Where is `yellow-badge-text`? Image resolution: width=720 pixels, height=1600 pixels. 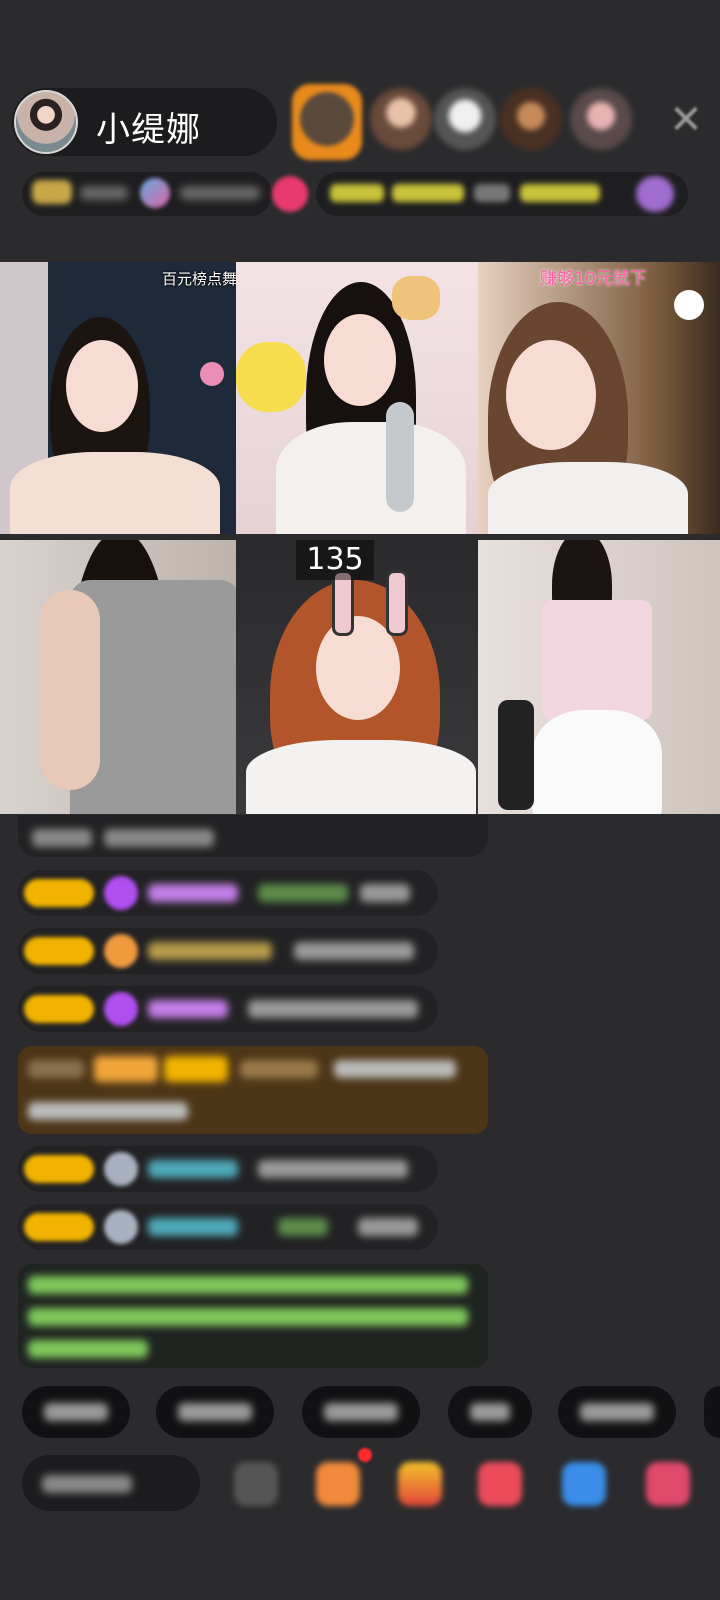 yellow-badge-text is located at coordinates (357, 193).